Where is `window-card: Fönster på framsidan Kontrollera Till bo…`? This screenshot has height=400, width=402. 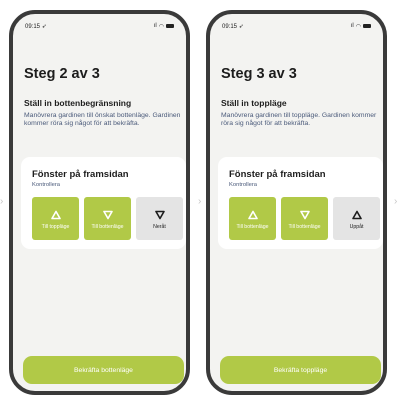
window-card: Fönster på framsidan Kontrollera Till bo… is located at coordinates (300, 203).